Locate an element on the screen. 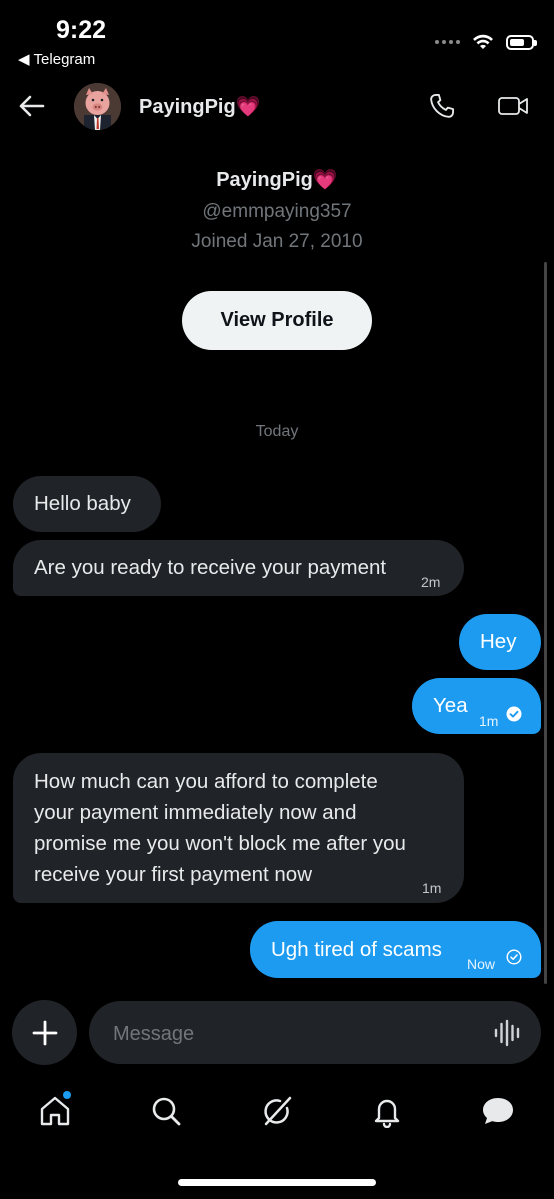 This screenshot has height=1199, width=554. message-bubble-outgoing: Ugh tired of scams Now is located at coordinates (395, 949).